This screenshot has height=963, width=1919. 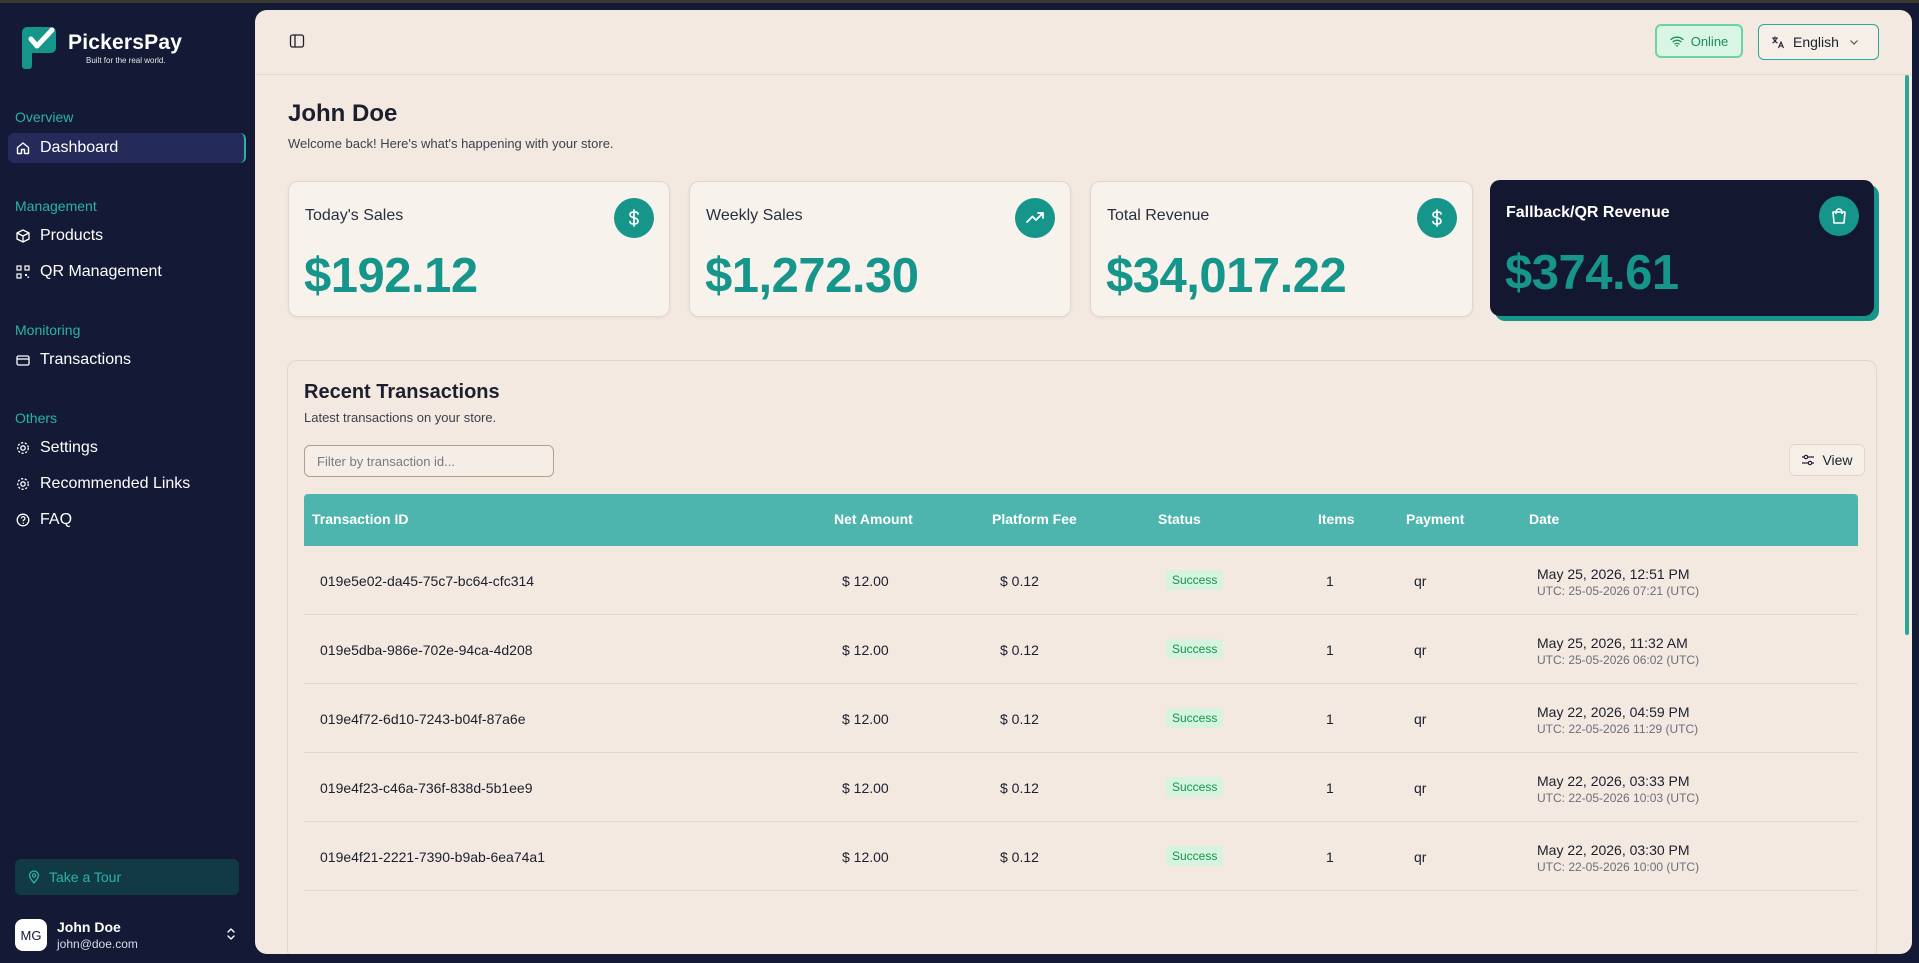 I want to click on date-utc-cell: UTC: 22-05-2026 11:29 (UTC), so click(x=1618, y=729).